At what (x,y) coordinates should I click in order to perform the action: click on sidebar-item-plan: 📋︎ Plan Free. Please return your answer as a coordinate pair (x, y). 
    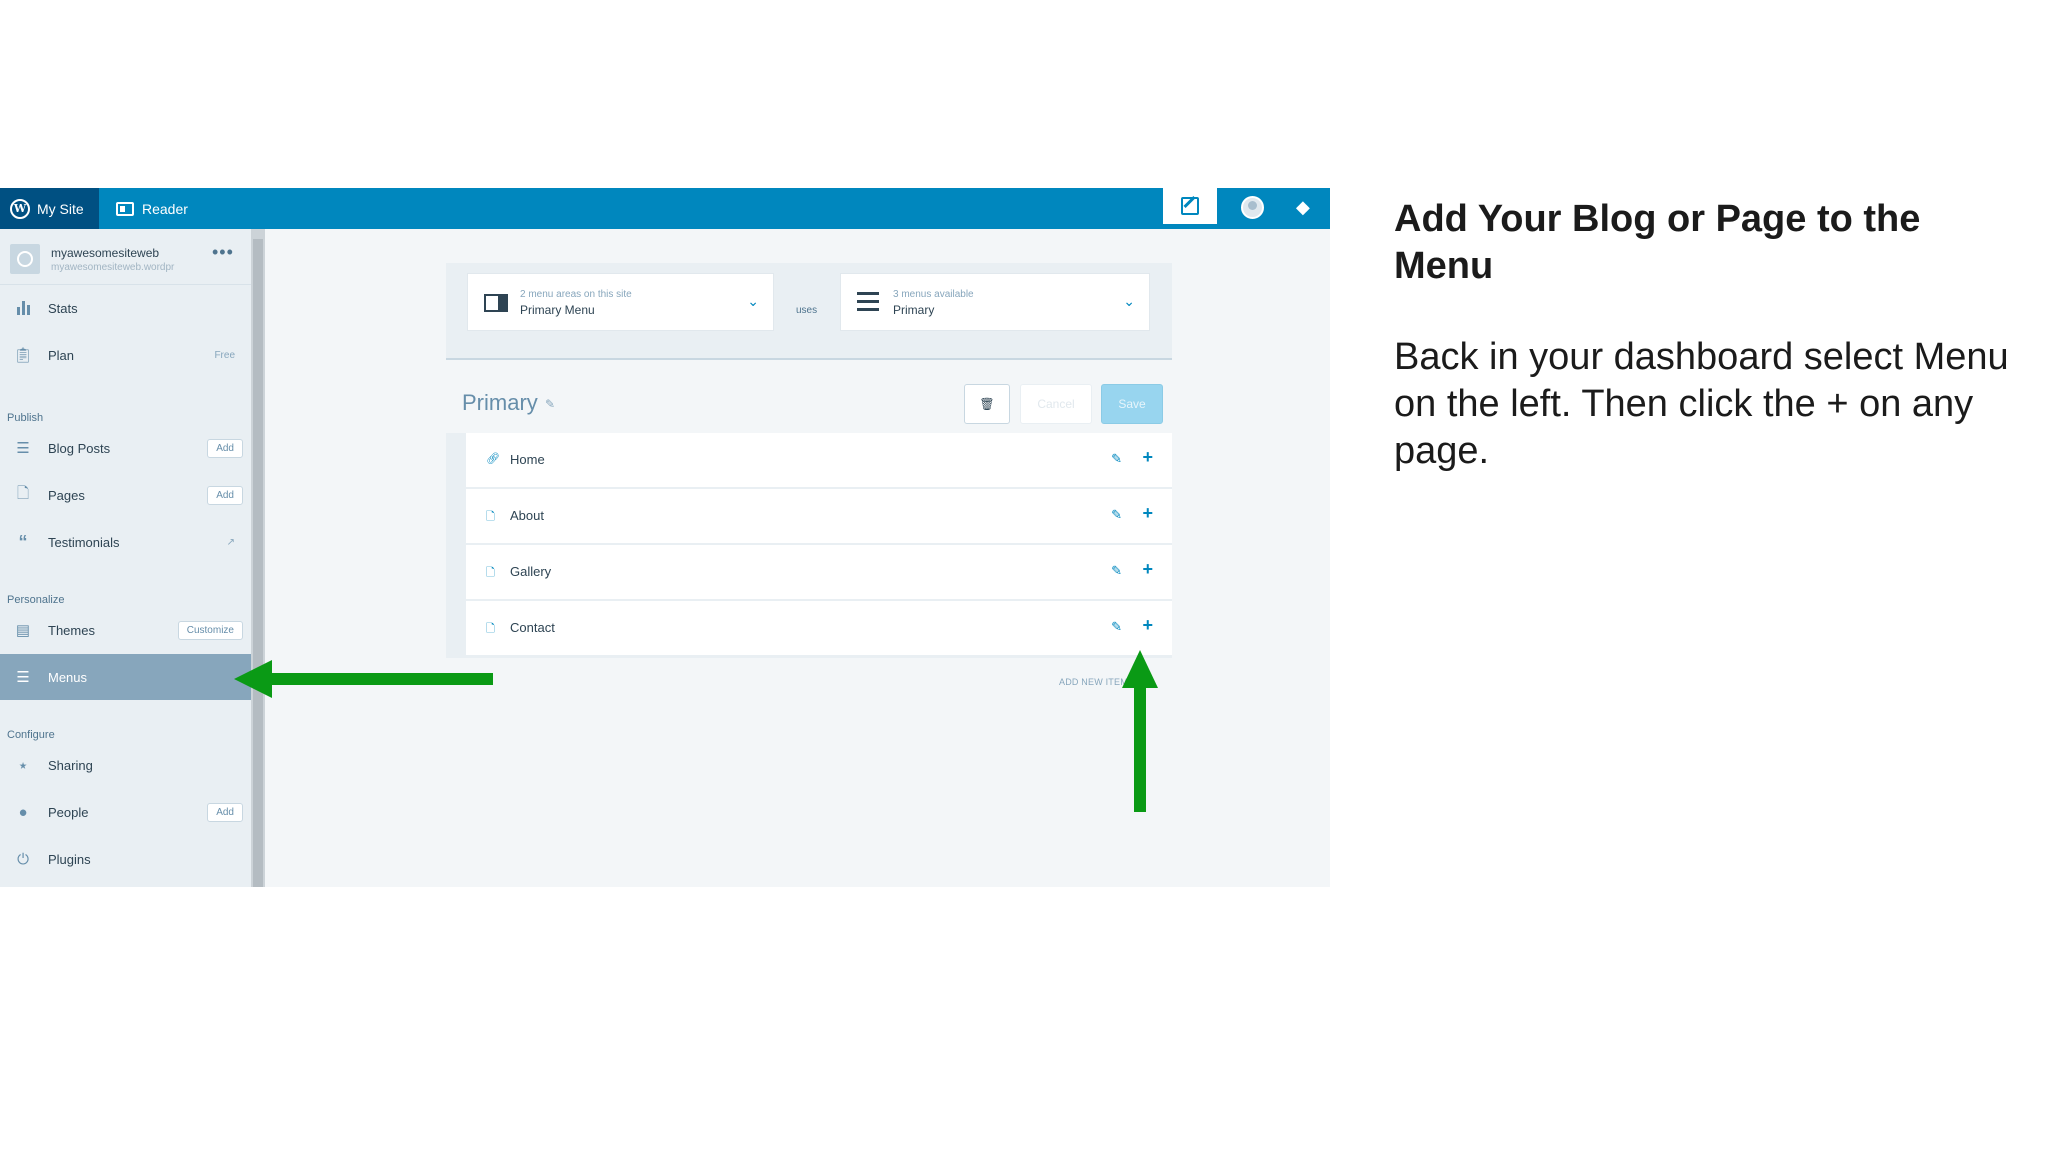
    Looking at the image, I should click on (125, 355).